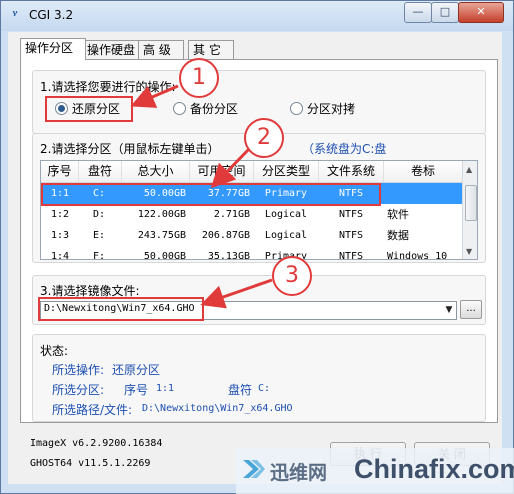  Describe the element at coordinates (51, 15) in the screenshot. I see `window-title: CGI 3.2` at that location.